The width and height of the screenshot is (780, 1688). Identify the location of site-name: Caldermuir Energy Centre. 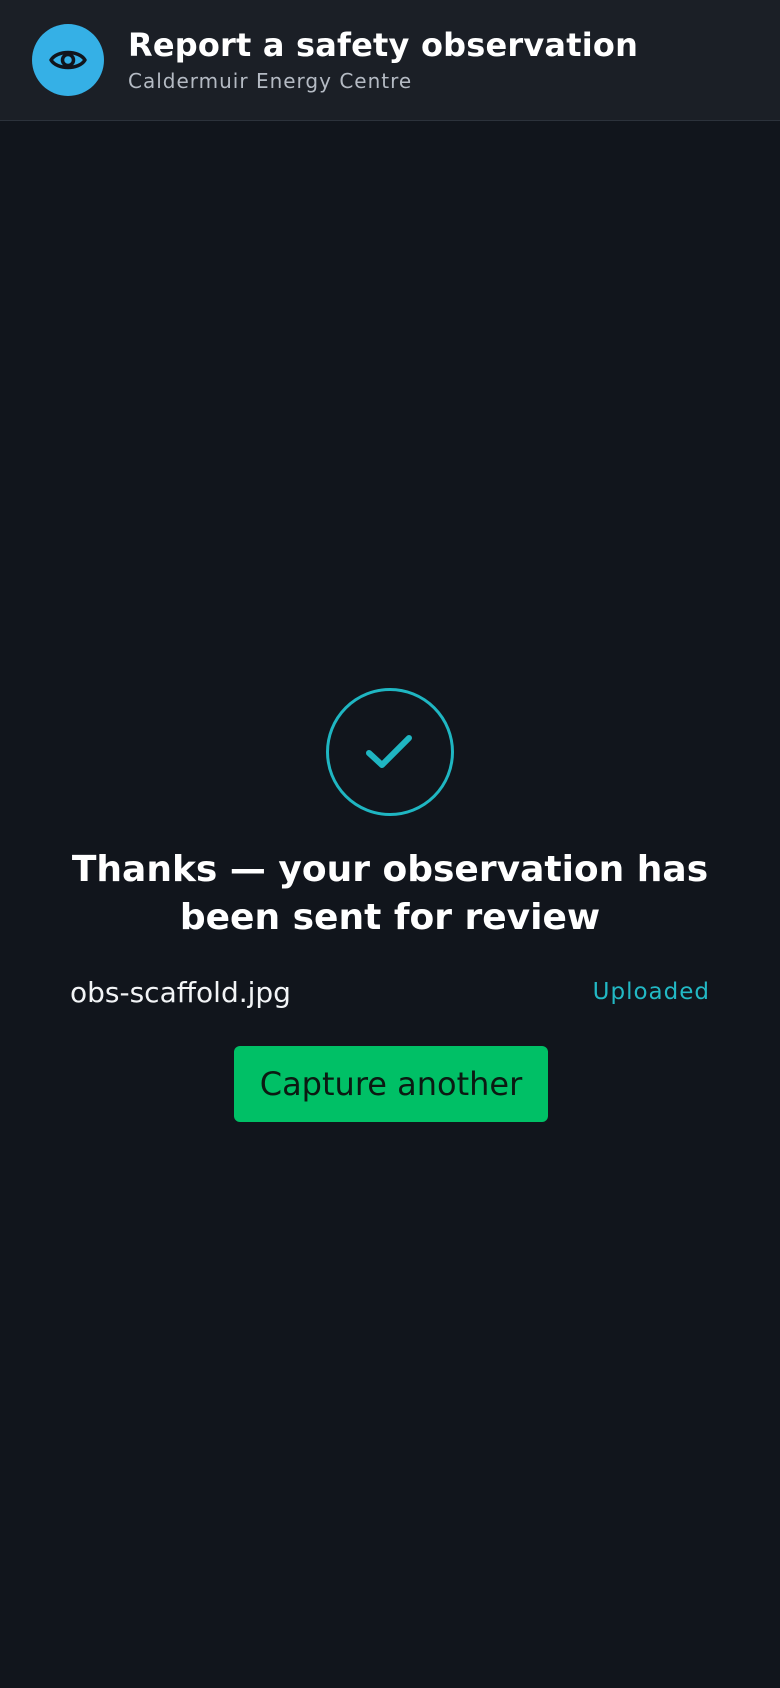
(270, 81).